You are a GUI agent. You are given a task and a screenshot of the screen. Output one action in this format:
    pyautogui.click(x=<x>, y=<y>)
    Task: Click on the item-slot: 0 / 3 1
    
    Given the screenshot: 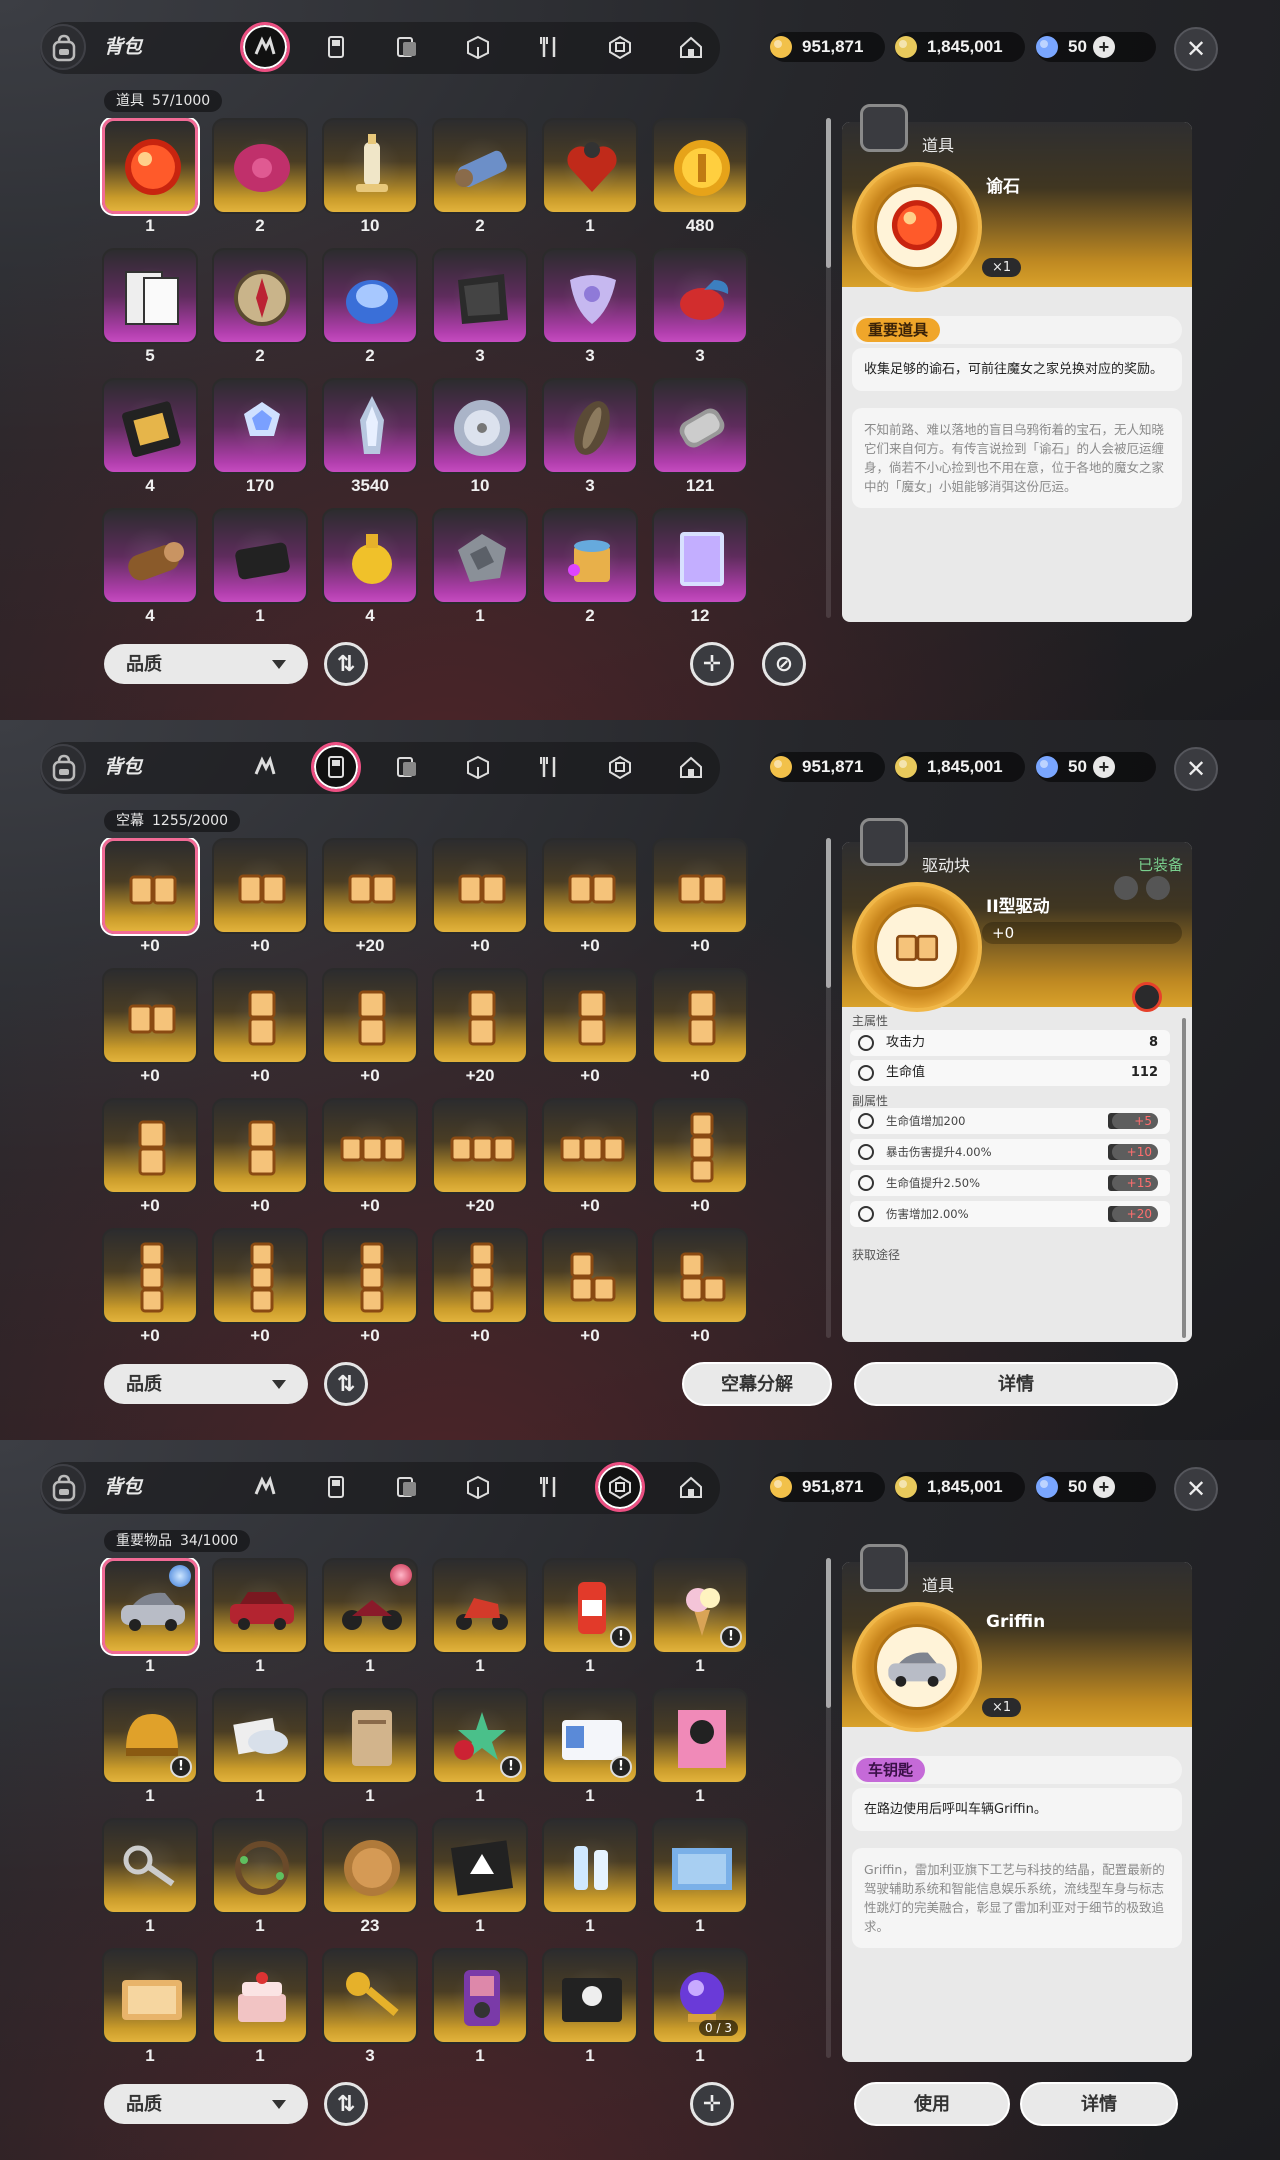 What is the action you would take?
    pyautogui.click(x=700, y=2008)
    